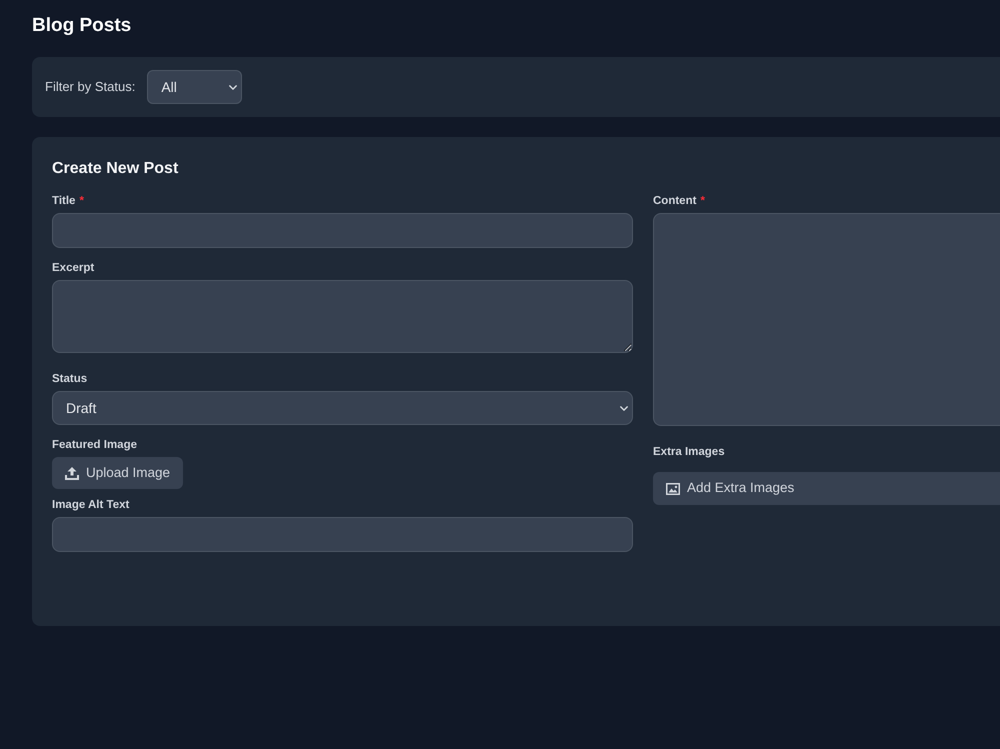 This screenshot has width=1000, height=749. What do you see at coordinates (68, 201) in the screenshot?
I see `field-label: Title *` at bounding box center [68, 201].